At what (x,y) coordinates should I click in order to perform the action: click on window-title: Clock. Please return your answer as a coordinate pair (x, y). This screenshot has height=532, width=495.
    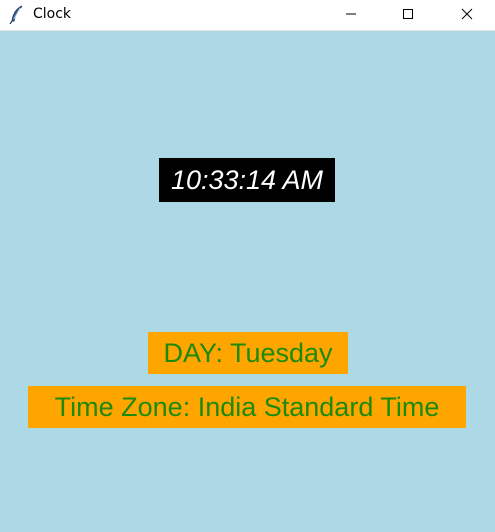
    Looking at the image, I should click on (52, 14).